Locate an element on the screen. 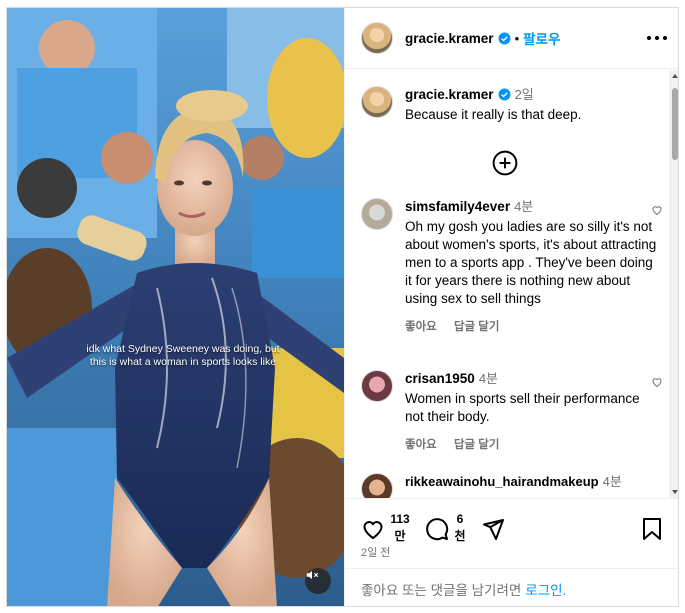 The height and width of the screenshot is (613, 685). comment-text: Because it really is that deep. is located at coordinates (493, 114).